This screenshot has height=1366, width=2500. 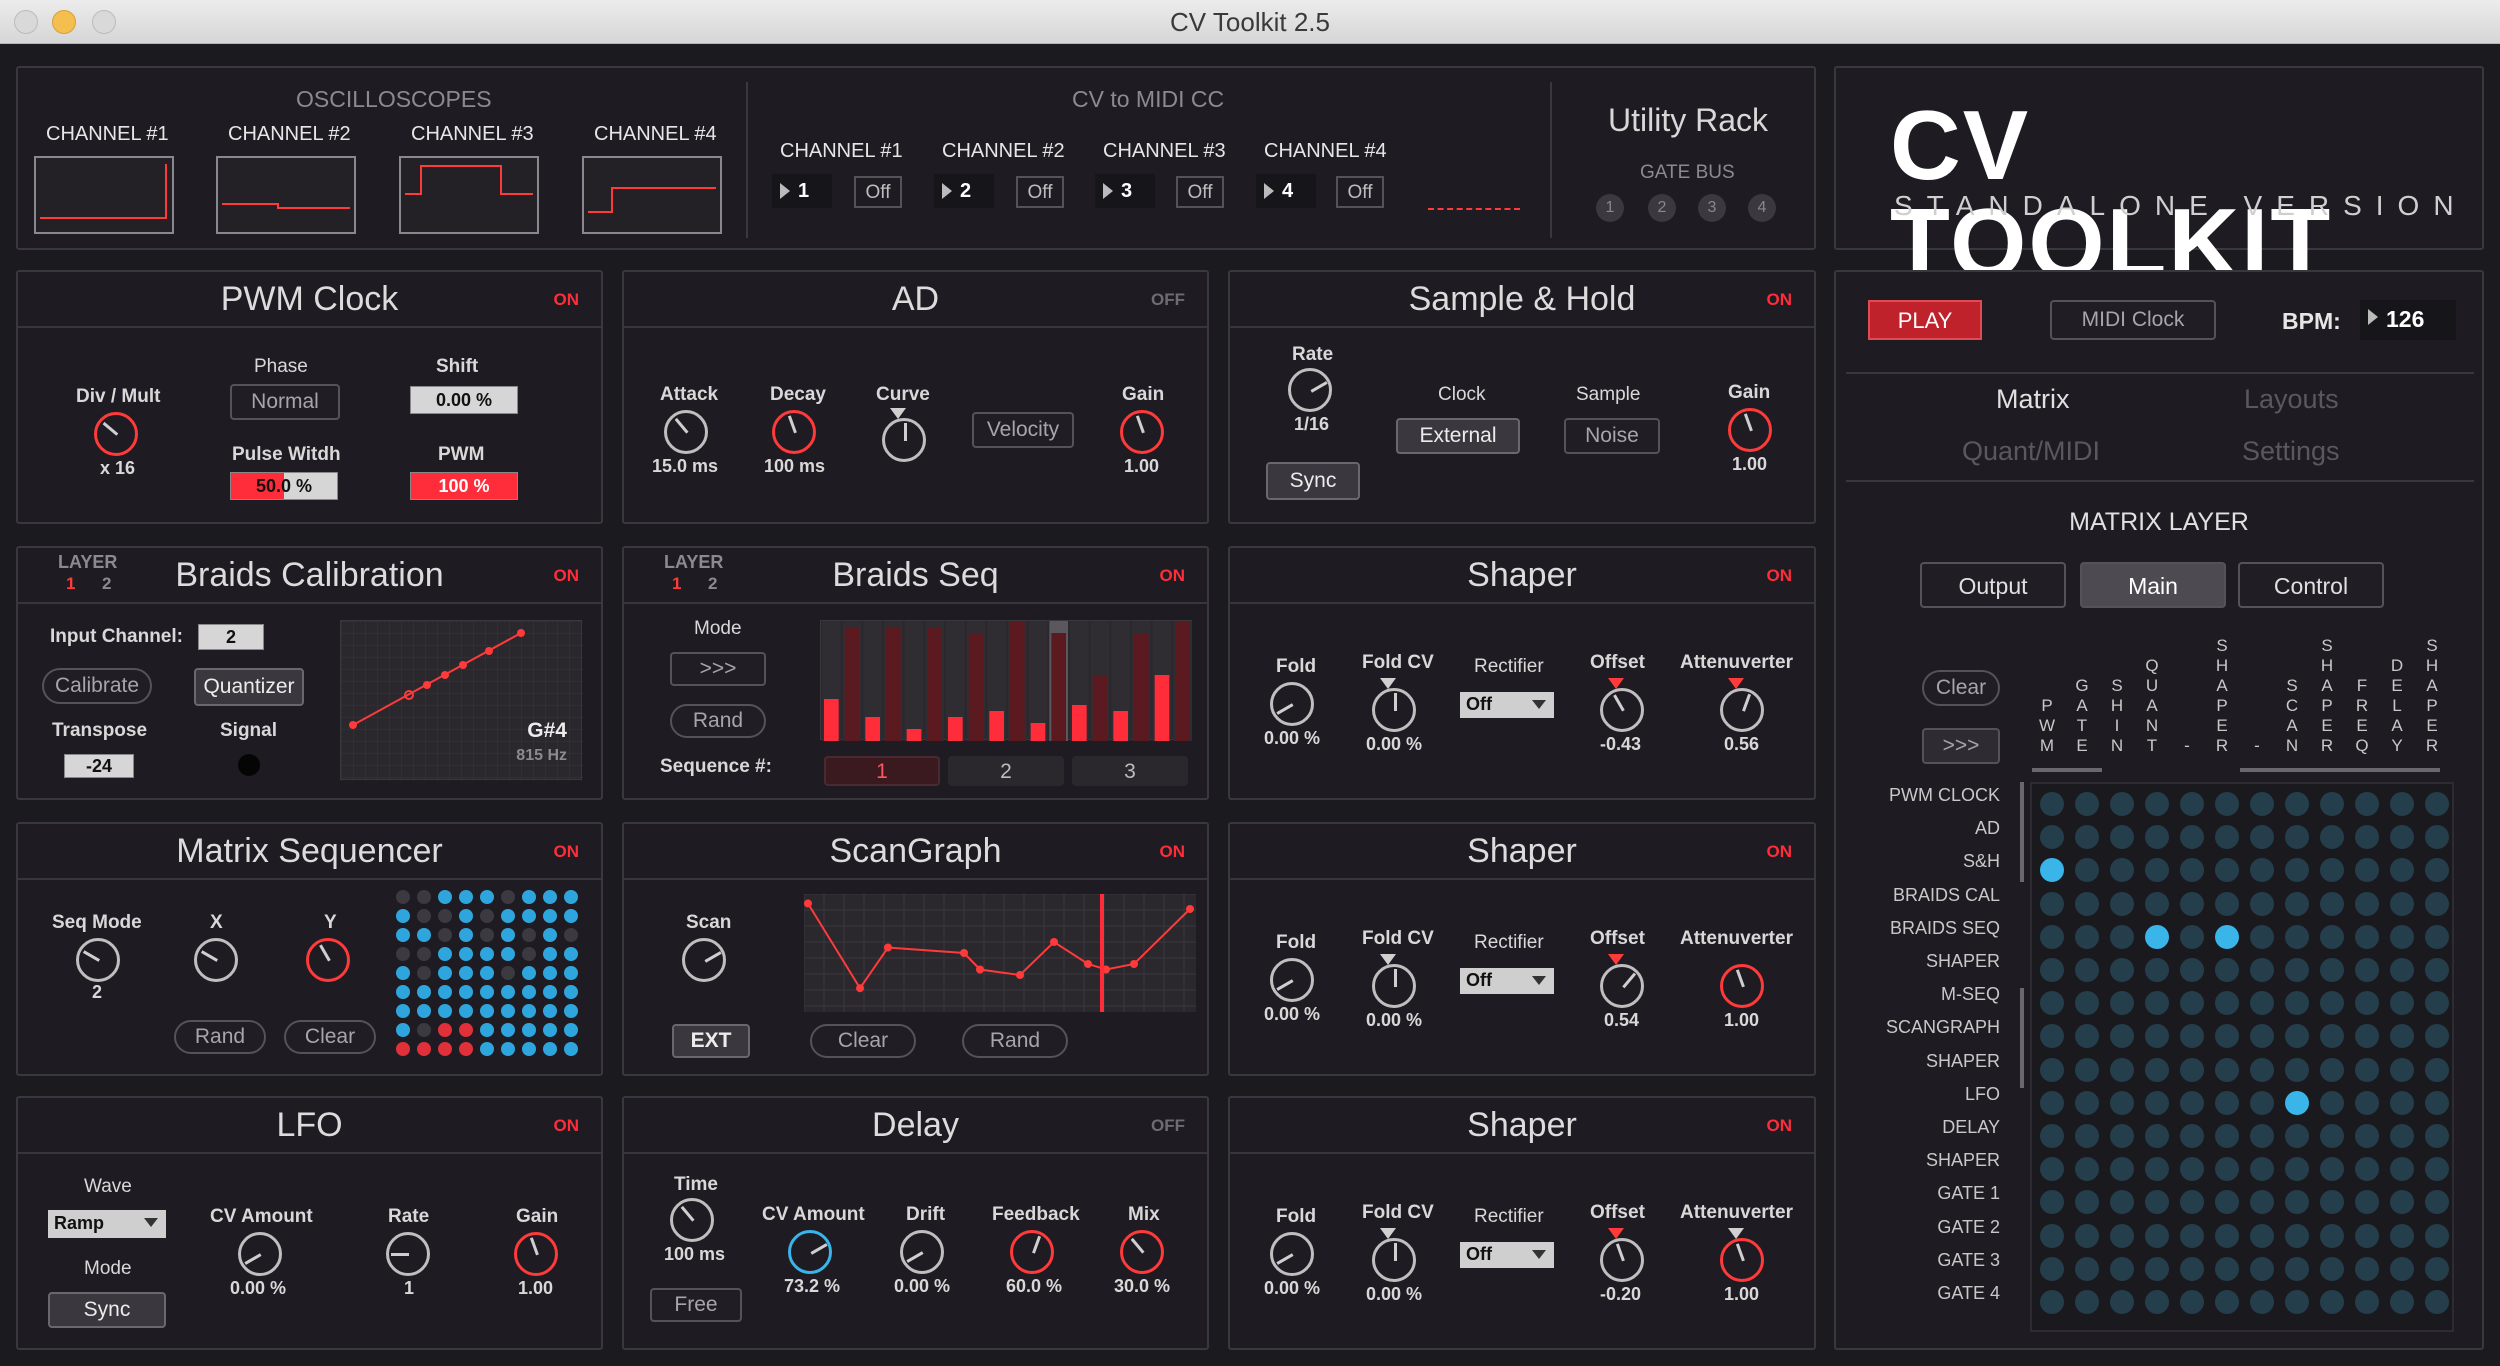 What do you see at coordinates (1662, 208) in the screenshot?
I see `gate-bus-2: 2` at bounding box center [1662, 208].